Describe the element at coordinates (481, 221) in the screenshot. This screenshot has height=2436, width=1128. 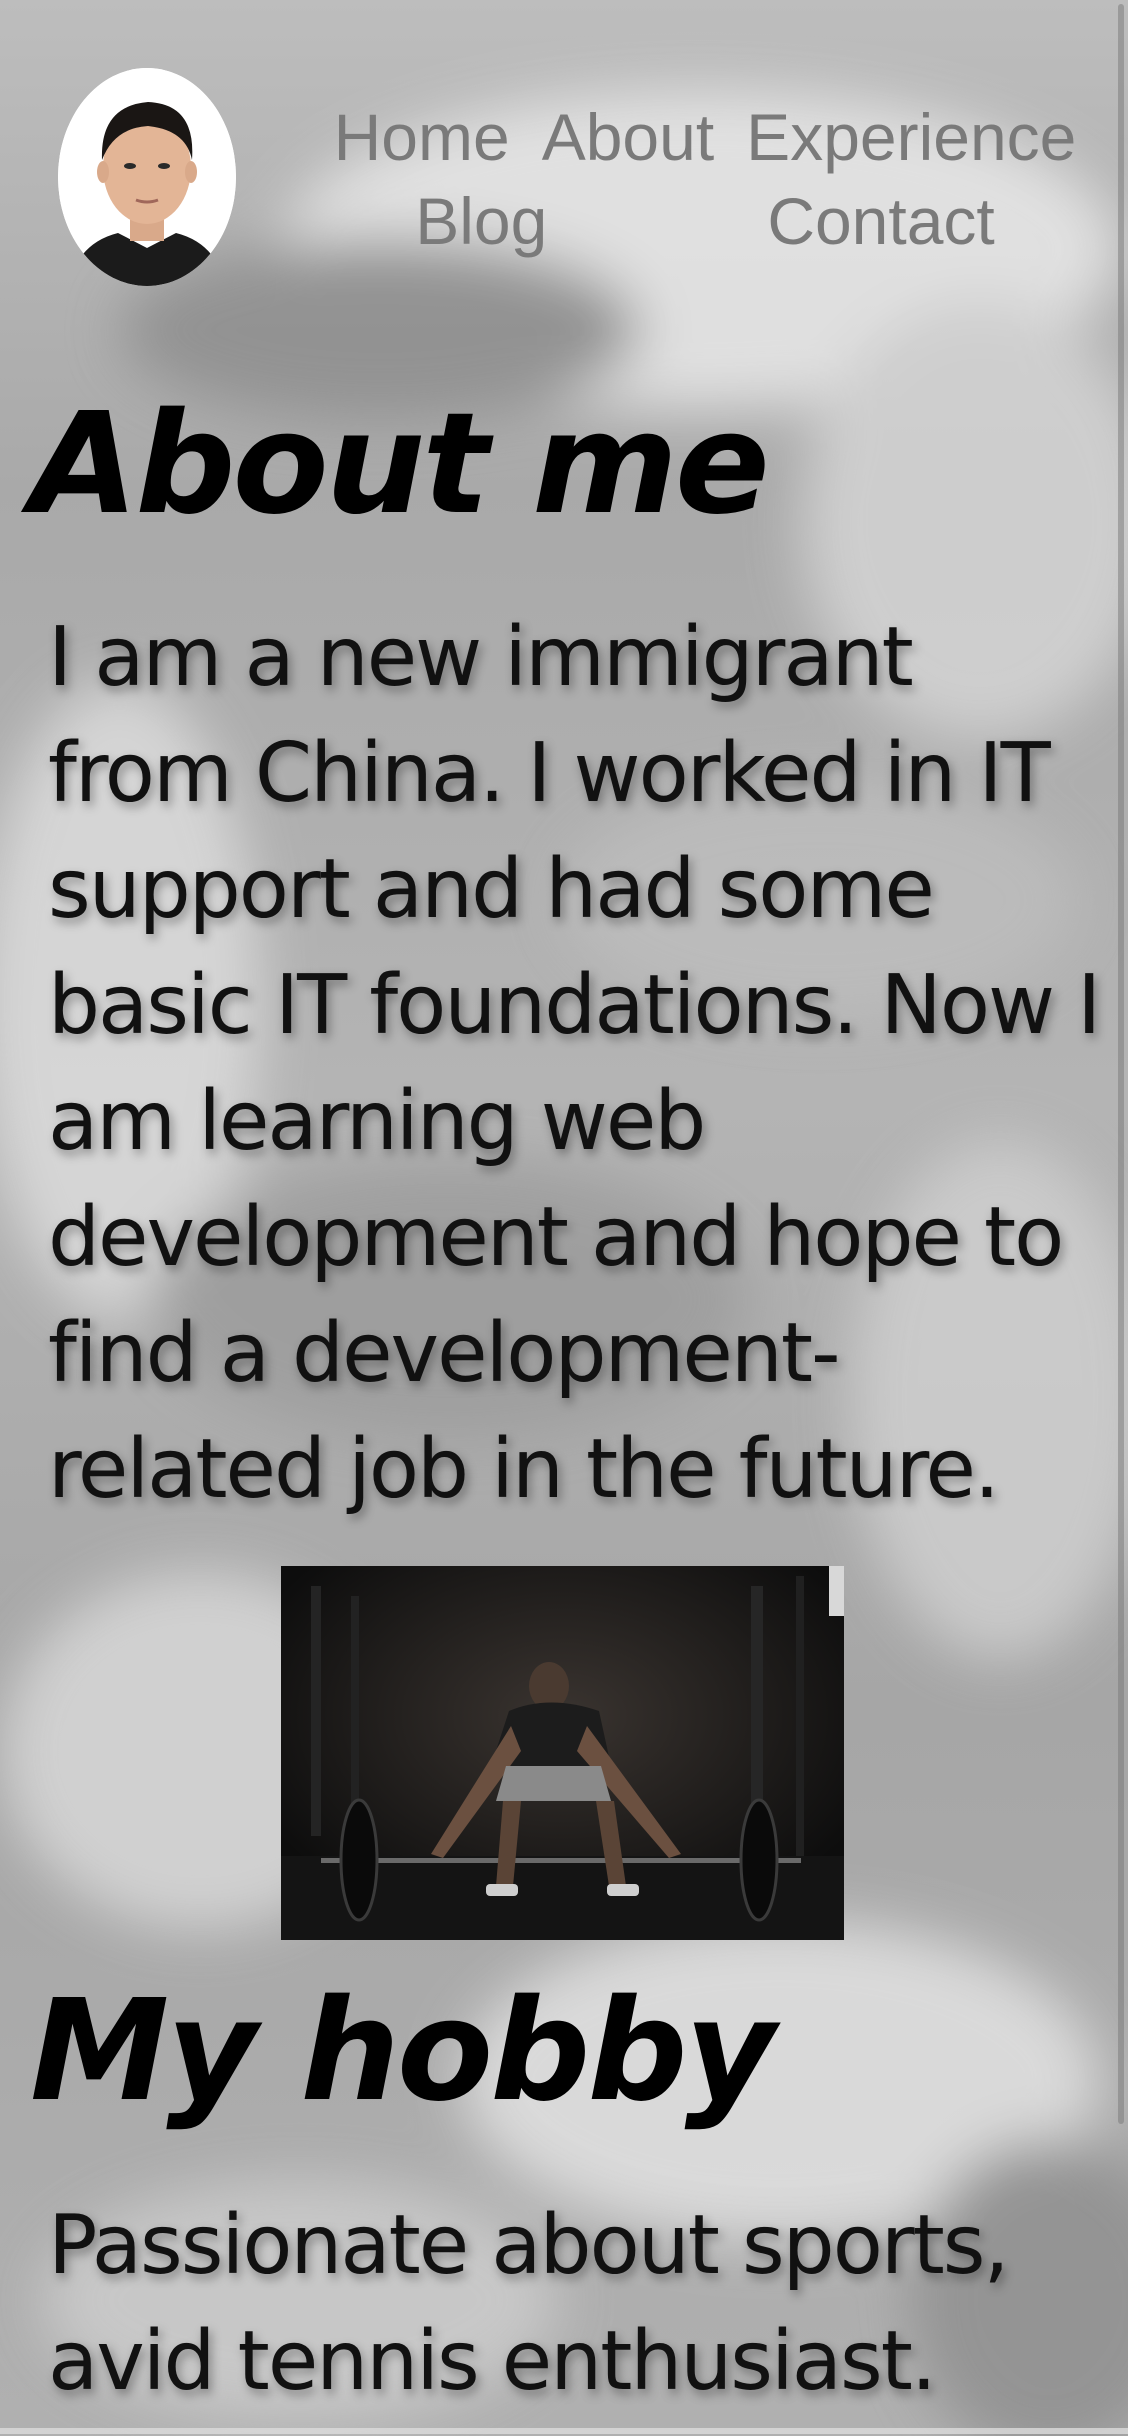
I see `nav-link-blog: Blog` at that location.